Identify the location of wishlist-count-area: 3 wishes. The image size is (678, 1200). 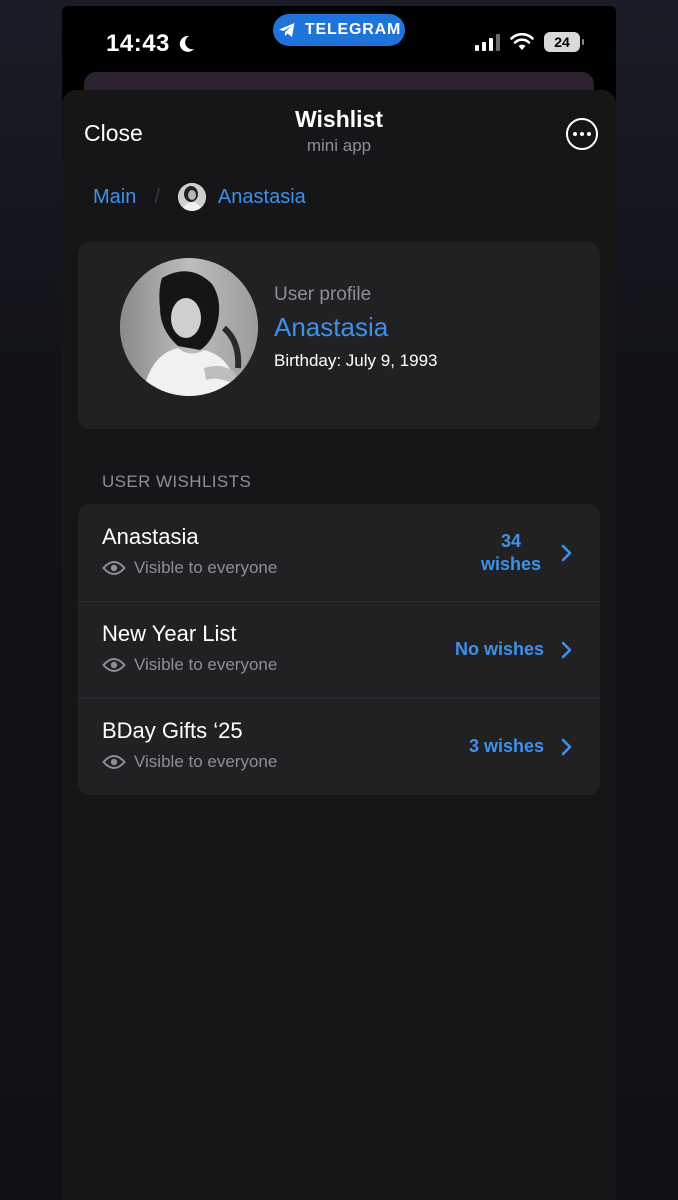
(520, 746).